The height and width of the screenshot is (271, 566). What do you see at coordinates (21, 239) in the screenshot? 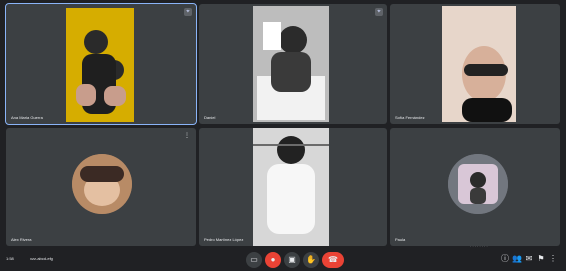
I see `participant-name: Alex Rivera` at bounding box center [21, 239].